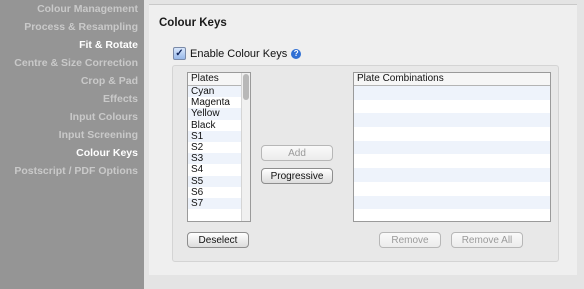  What do you see at coordinates (72, 135) in the screenshot?
I see `sidebar-item-input-screening: Input Screening` at bounding box center [72, 135].